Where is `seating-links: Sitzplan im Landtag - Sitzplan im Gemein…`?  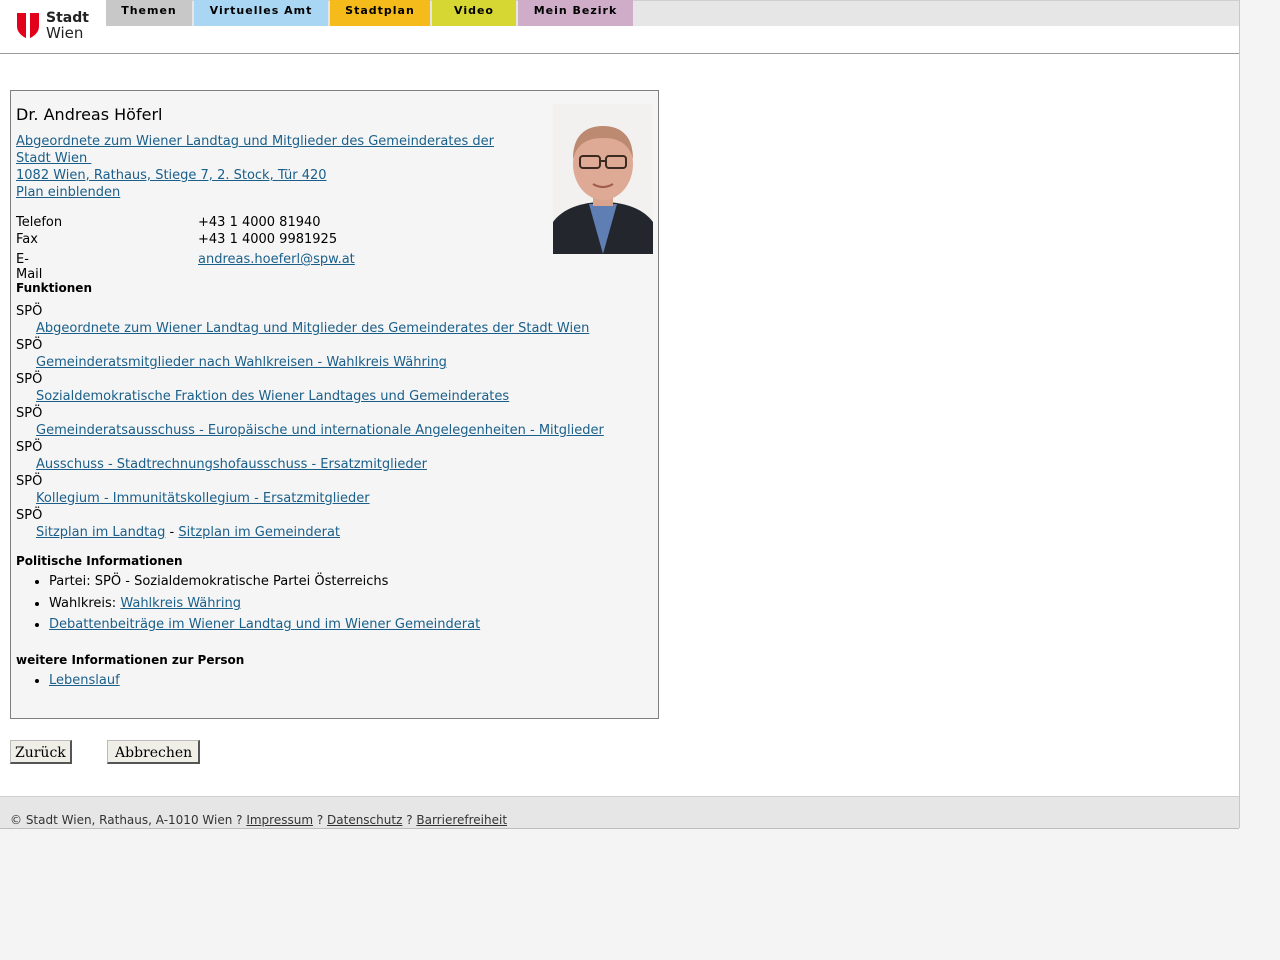 seating-links: Sitzplan im Landtag - Sitzplan im Gemein… is located at coordinates (188, 532).